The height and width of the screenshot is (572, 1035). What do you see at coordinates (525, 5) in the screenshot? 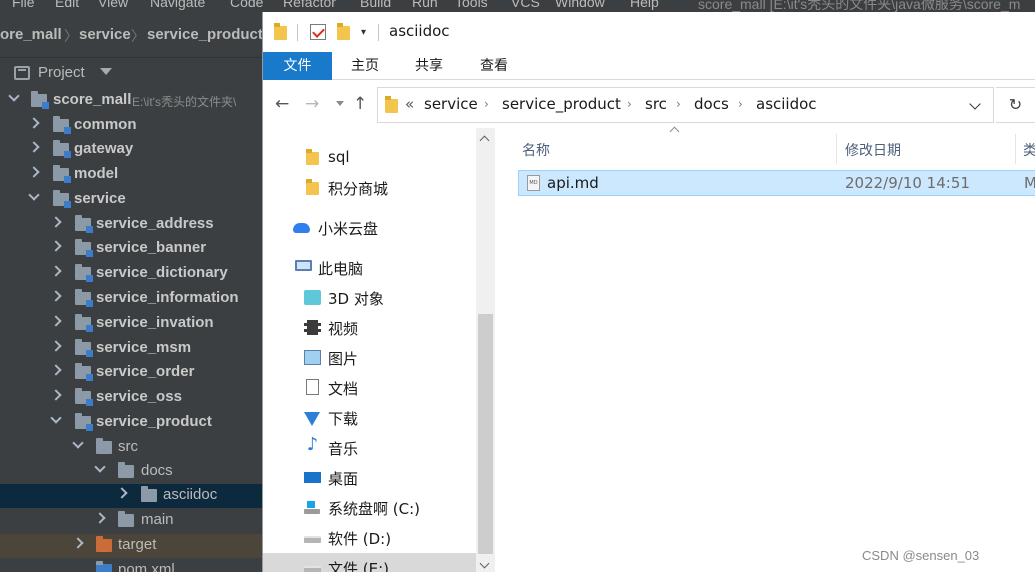
I see `menu-vcs: VCS` at bounding box center [525, 5].